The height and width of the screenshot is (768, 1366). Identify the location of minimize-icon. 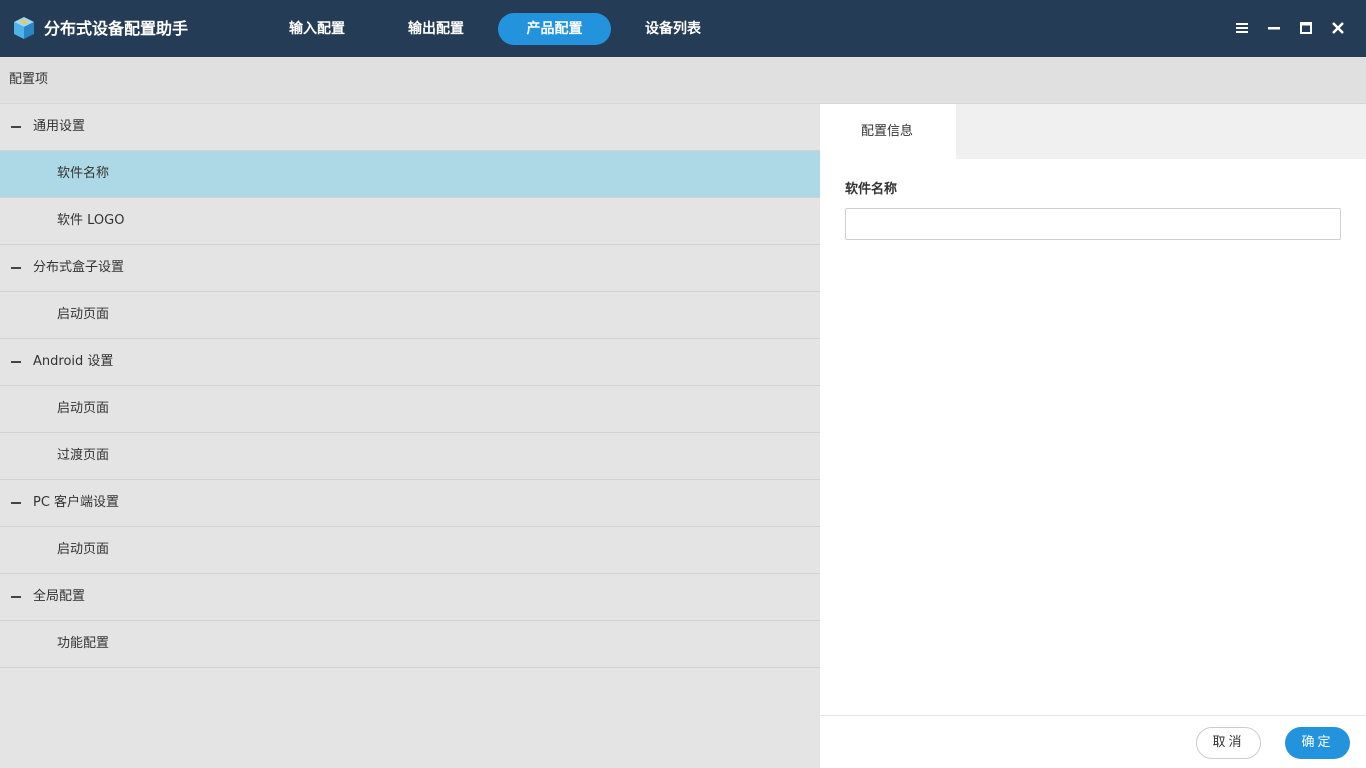
(1274, 28).